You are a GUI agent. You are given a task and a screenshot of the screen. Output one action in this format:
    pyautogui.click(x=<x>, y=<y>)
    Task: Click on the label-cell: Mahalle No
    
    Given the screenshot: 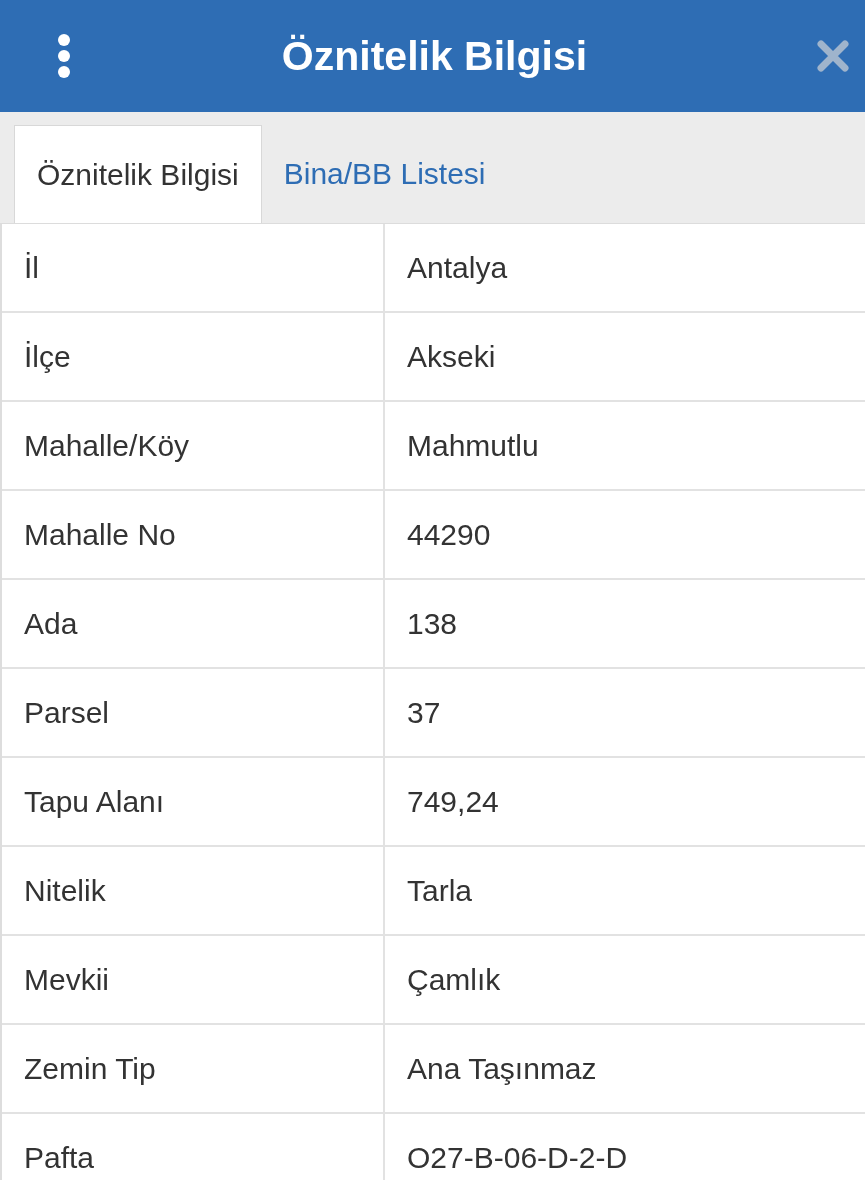 What is the action you would take?
    pyautogui.click(x=193, y=534)
    